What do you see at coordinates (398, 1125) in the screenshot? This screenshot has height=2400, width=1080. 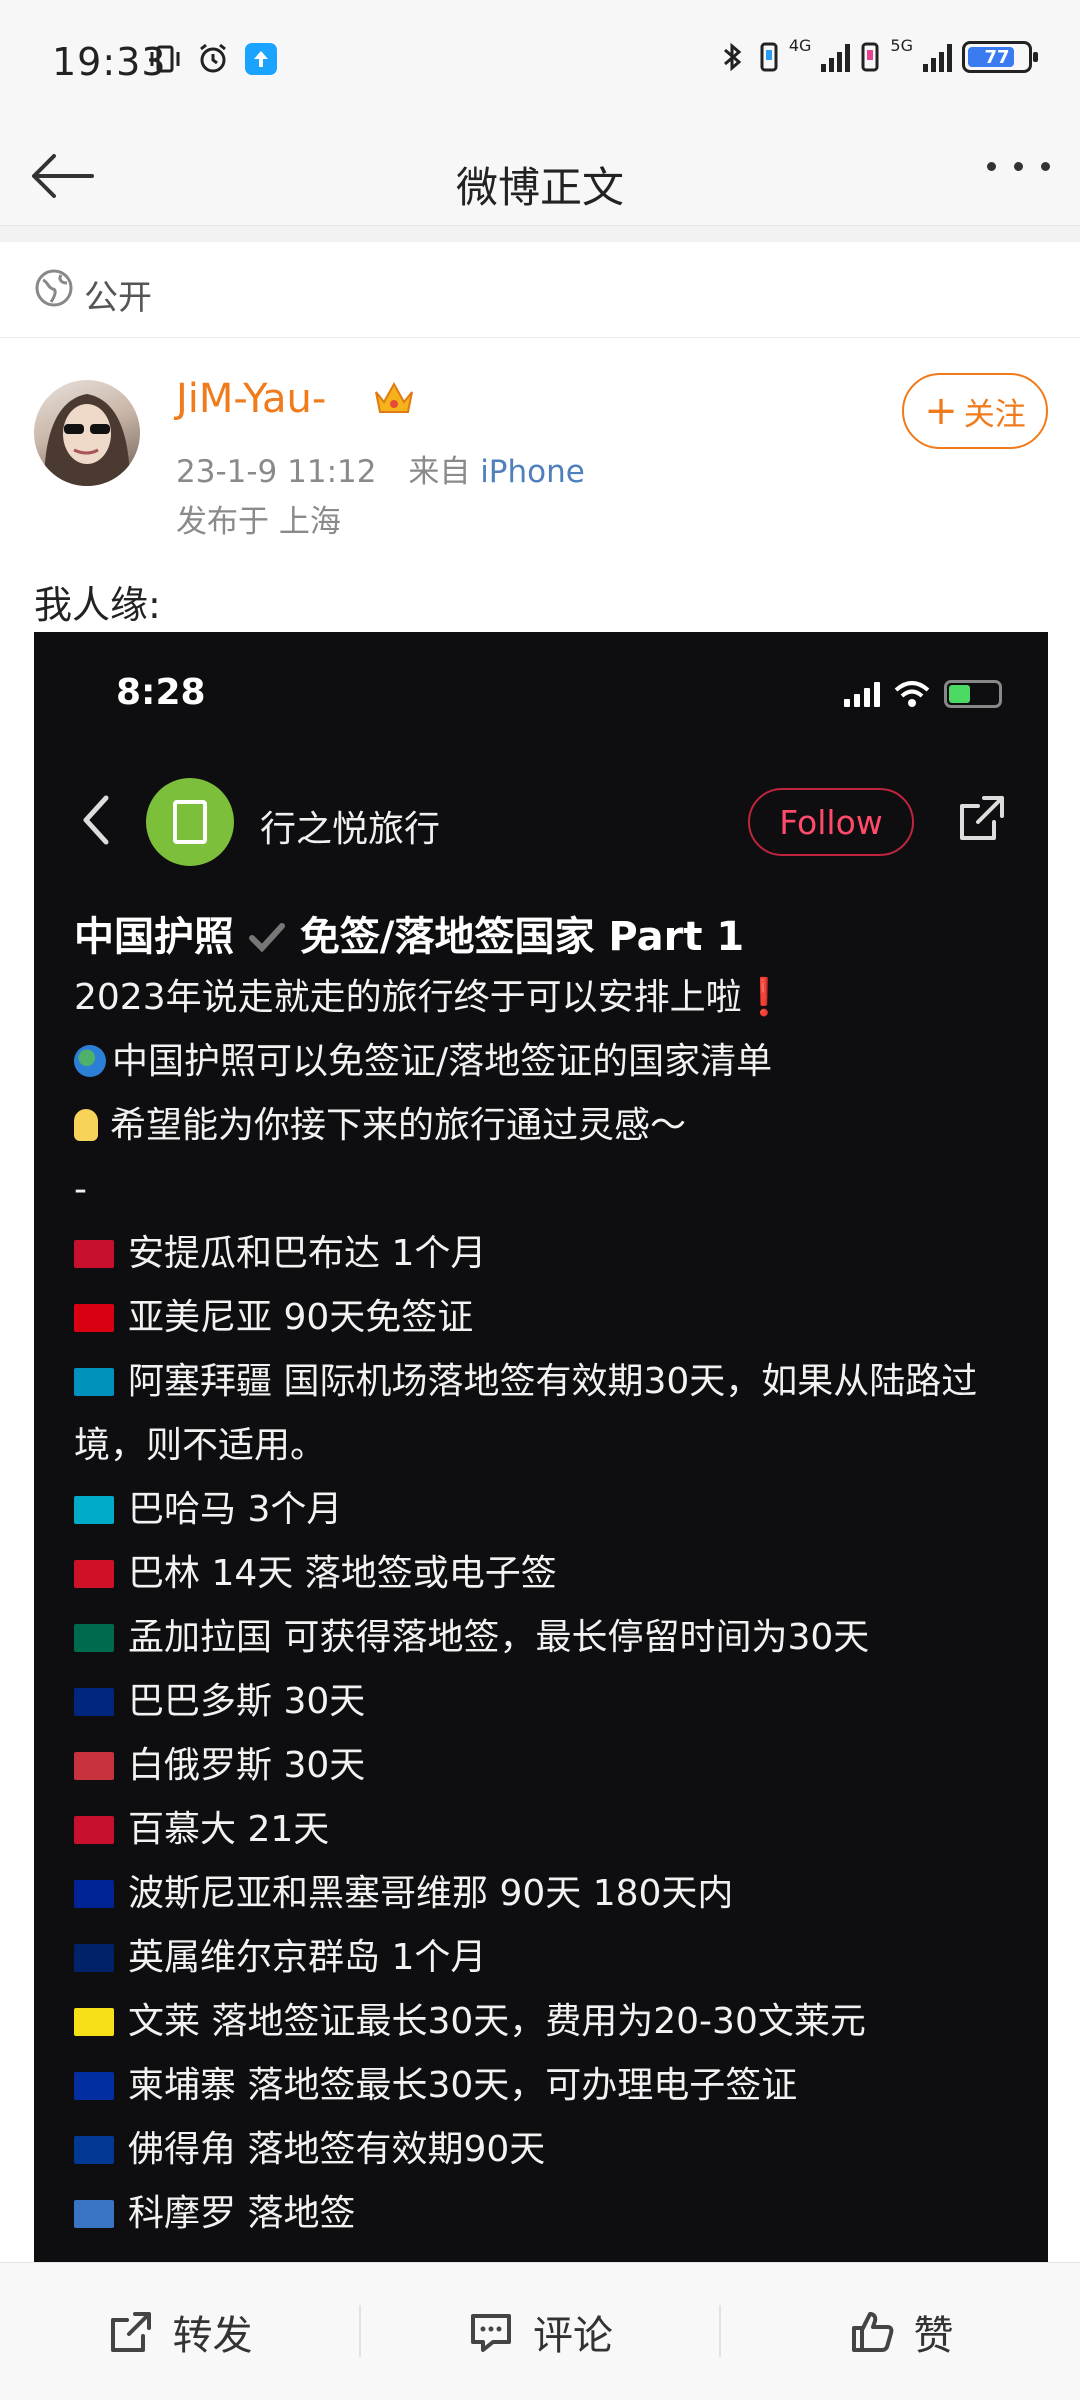 I see `image-body-text: 希望能为你接下来的旅行通过灵感～` at bounding box center [398, 1125].